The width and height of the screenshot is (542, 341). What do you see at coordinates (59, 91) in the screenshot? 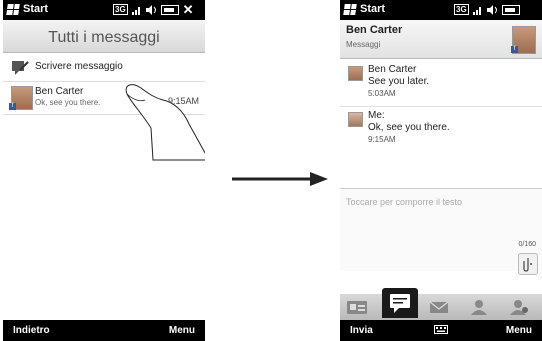
I see `thread-name: Ben Carter` at bounding box center [59, 91].